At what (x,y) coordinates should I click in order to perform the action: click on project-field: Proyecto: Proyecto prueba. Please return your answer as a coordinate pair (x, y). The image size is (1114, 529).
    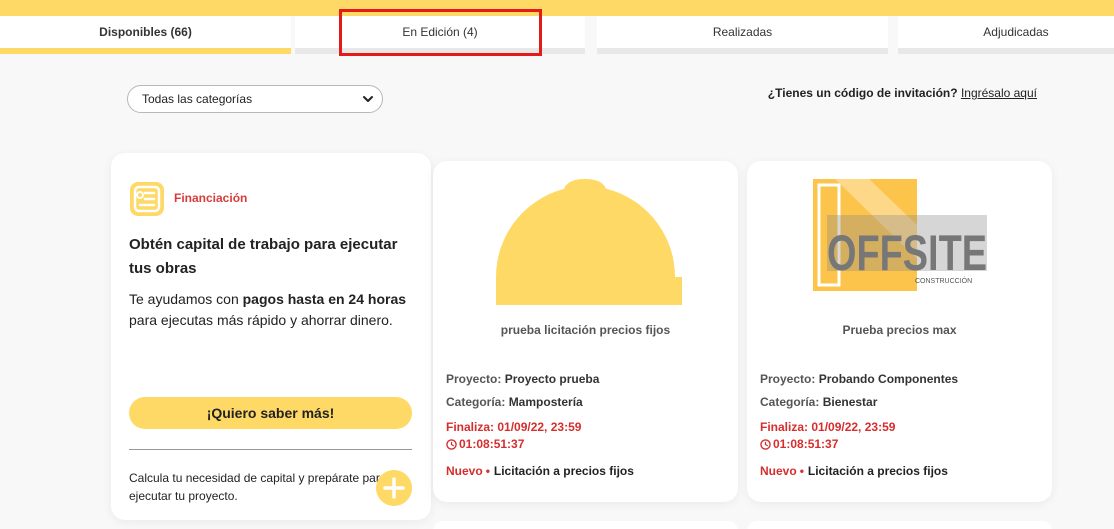
    Looking at the image, I should click on (523, 379).